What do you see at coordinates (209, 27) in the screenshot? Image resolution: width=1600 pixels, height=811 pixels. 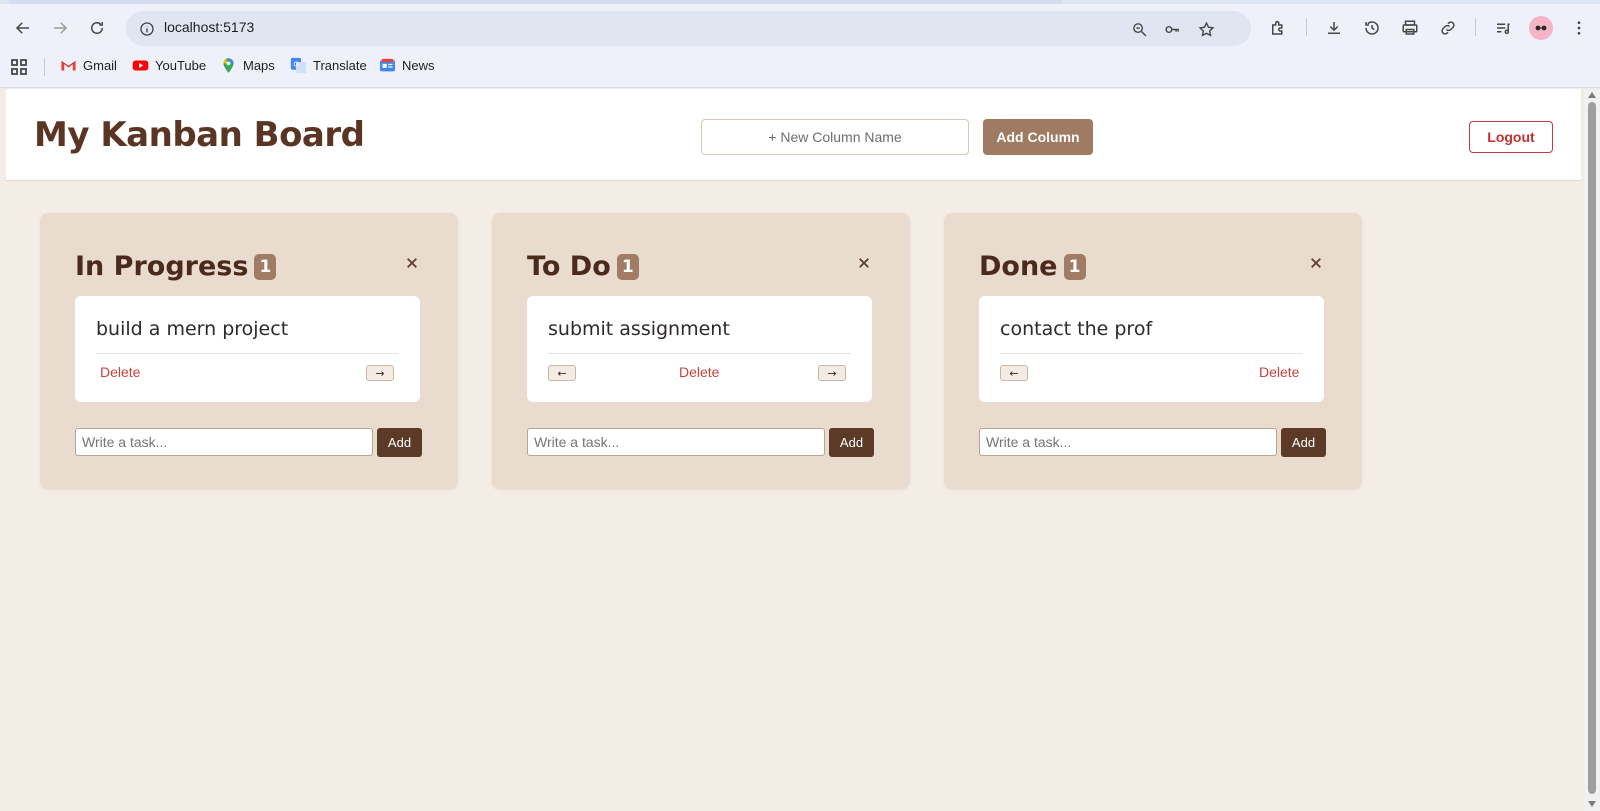 I see `url-text: localhost:5173` at bounding box center [209, 27].